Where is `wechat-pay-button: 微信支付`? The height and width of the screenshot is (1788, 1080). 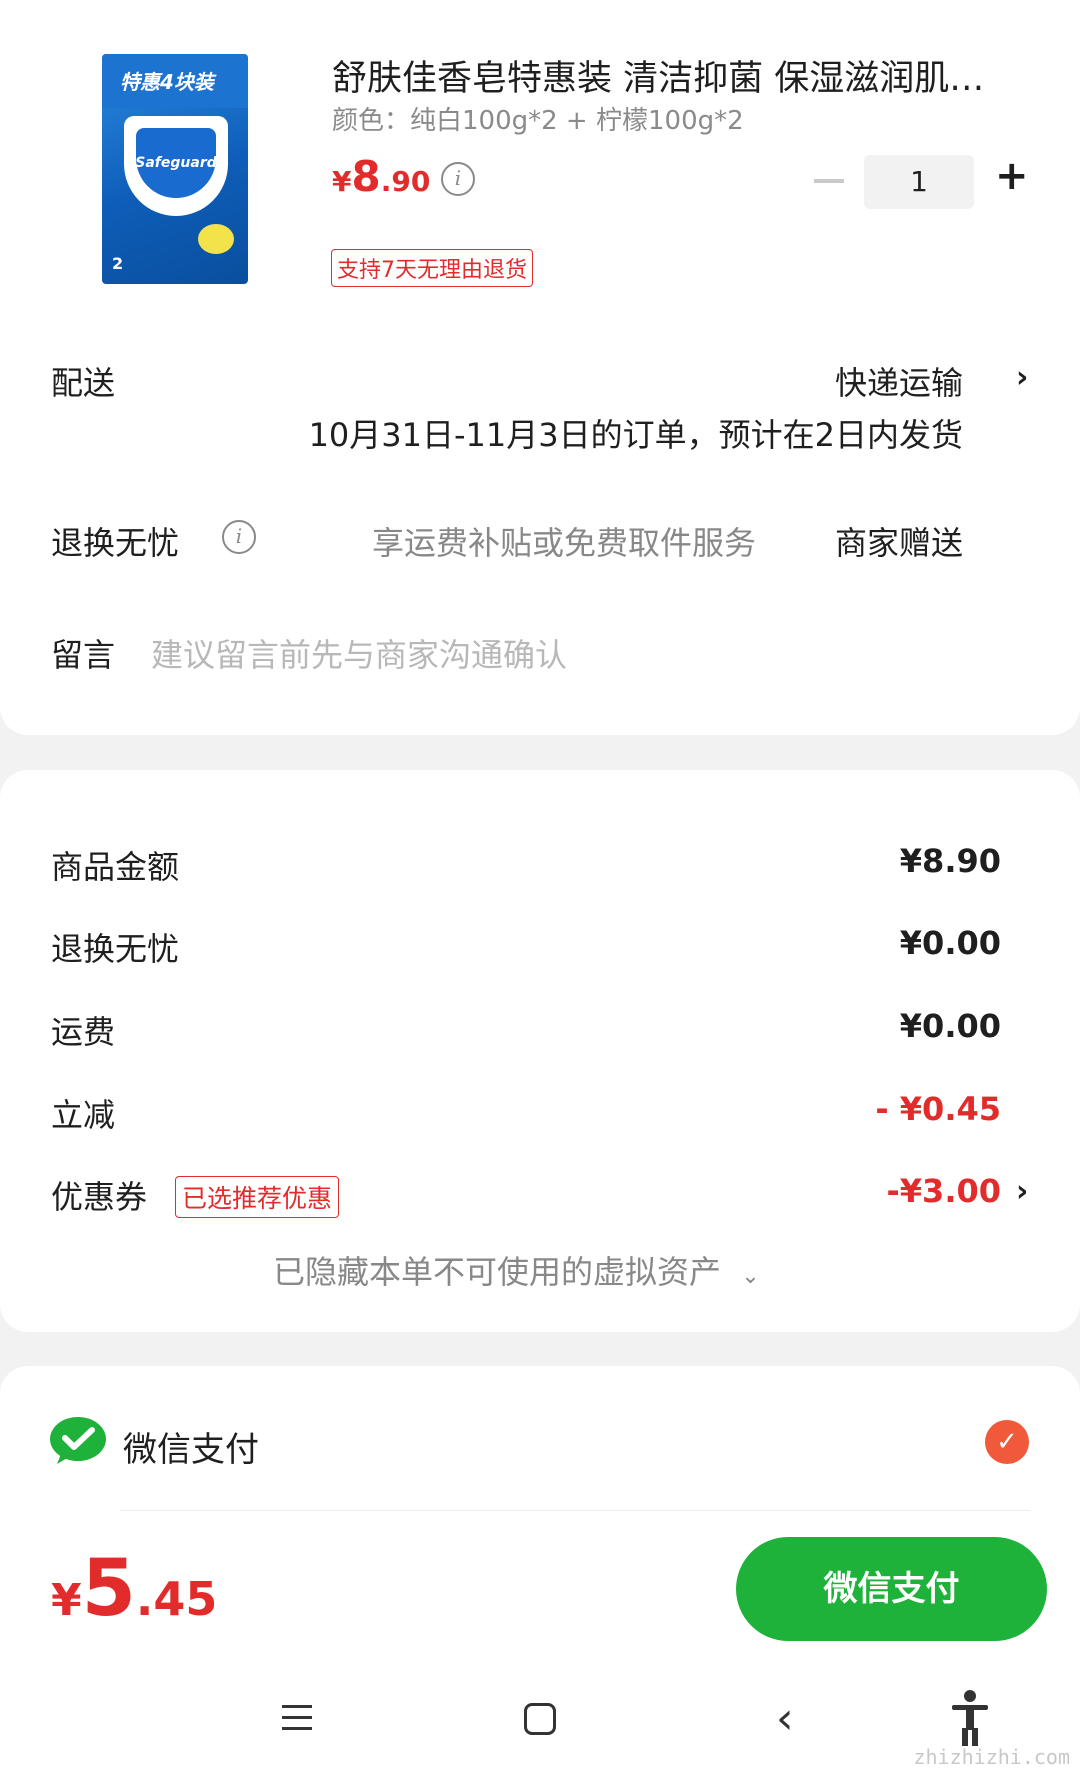 wechat-pay-button: 微信支付 is located at coordinates (891, 1589).